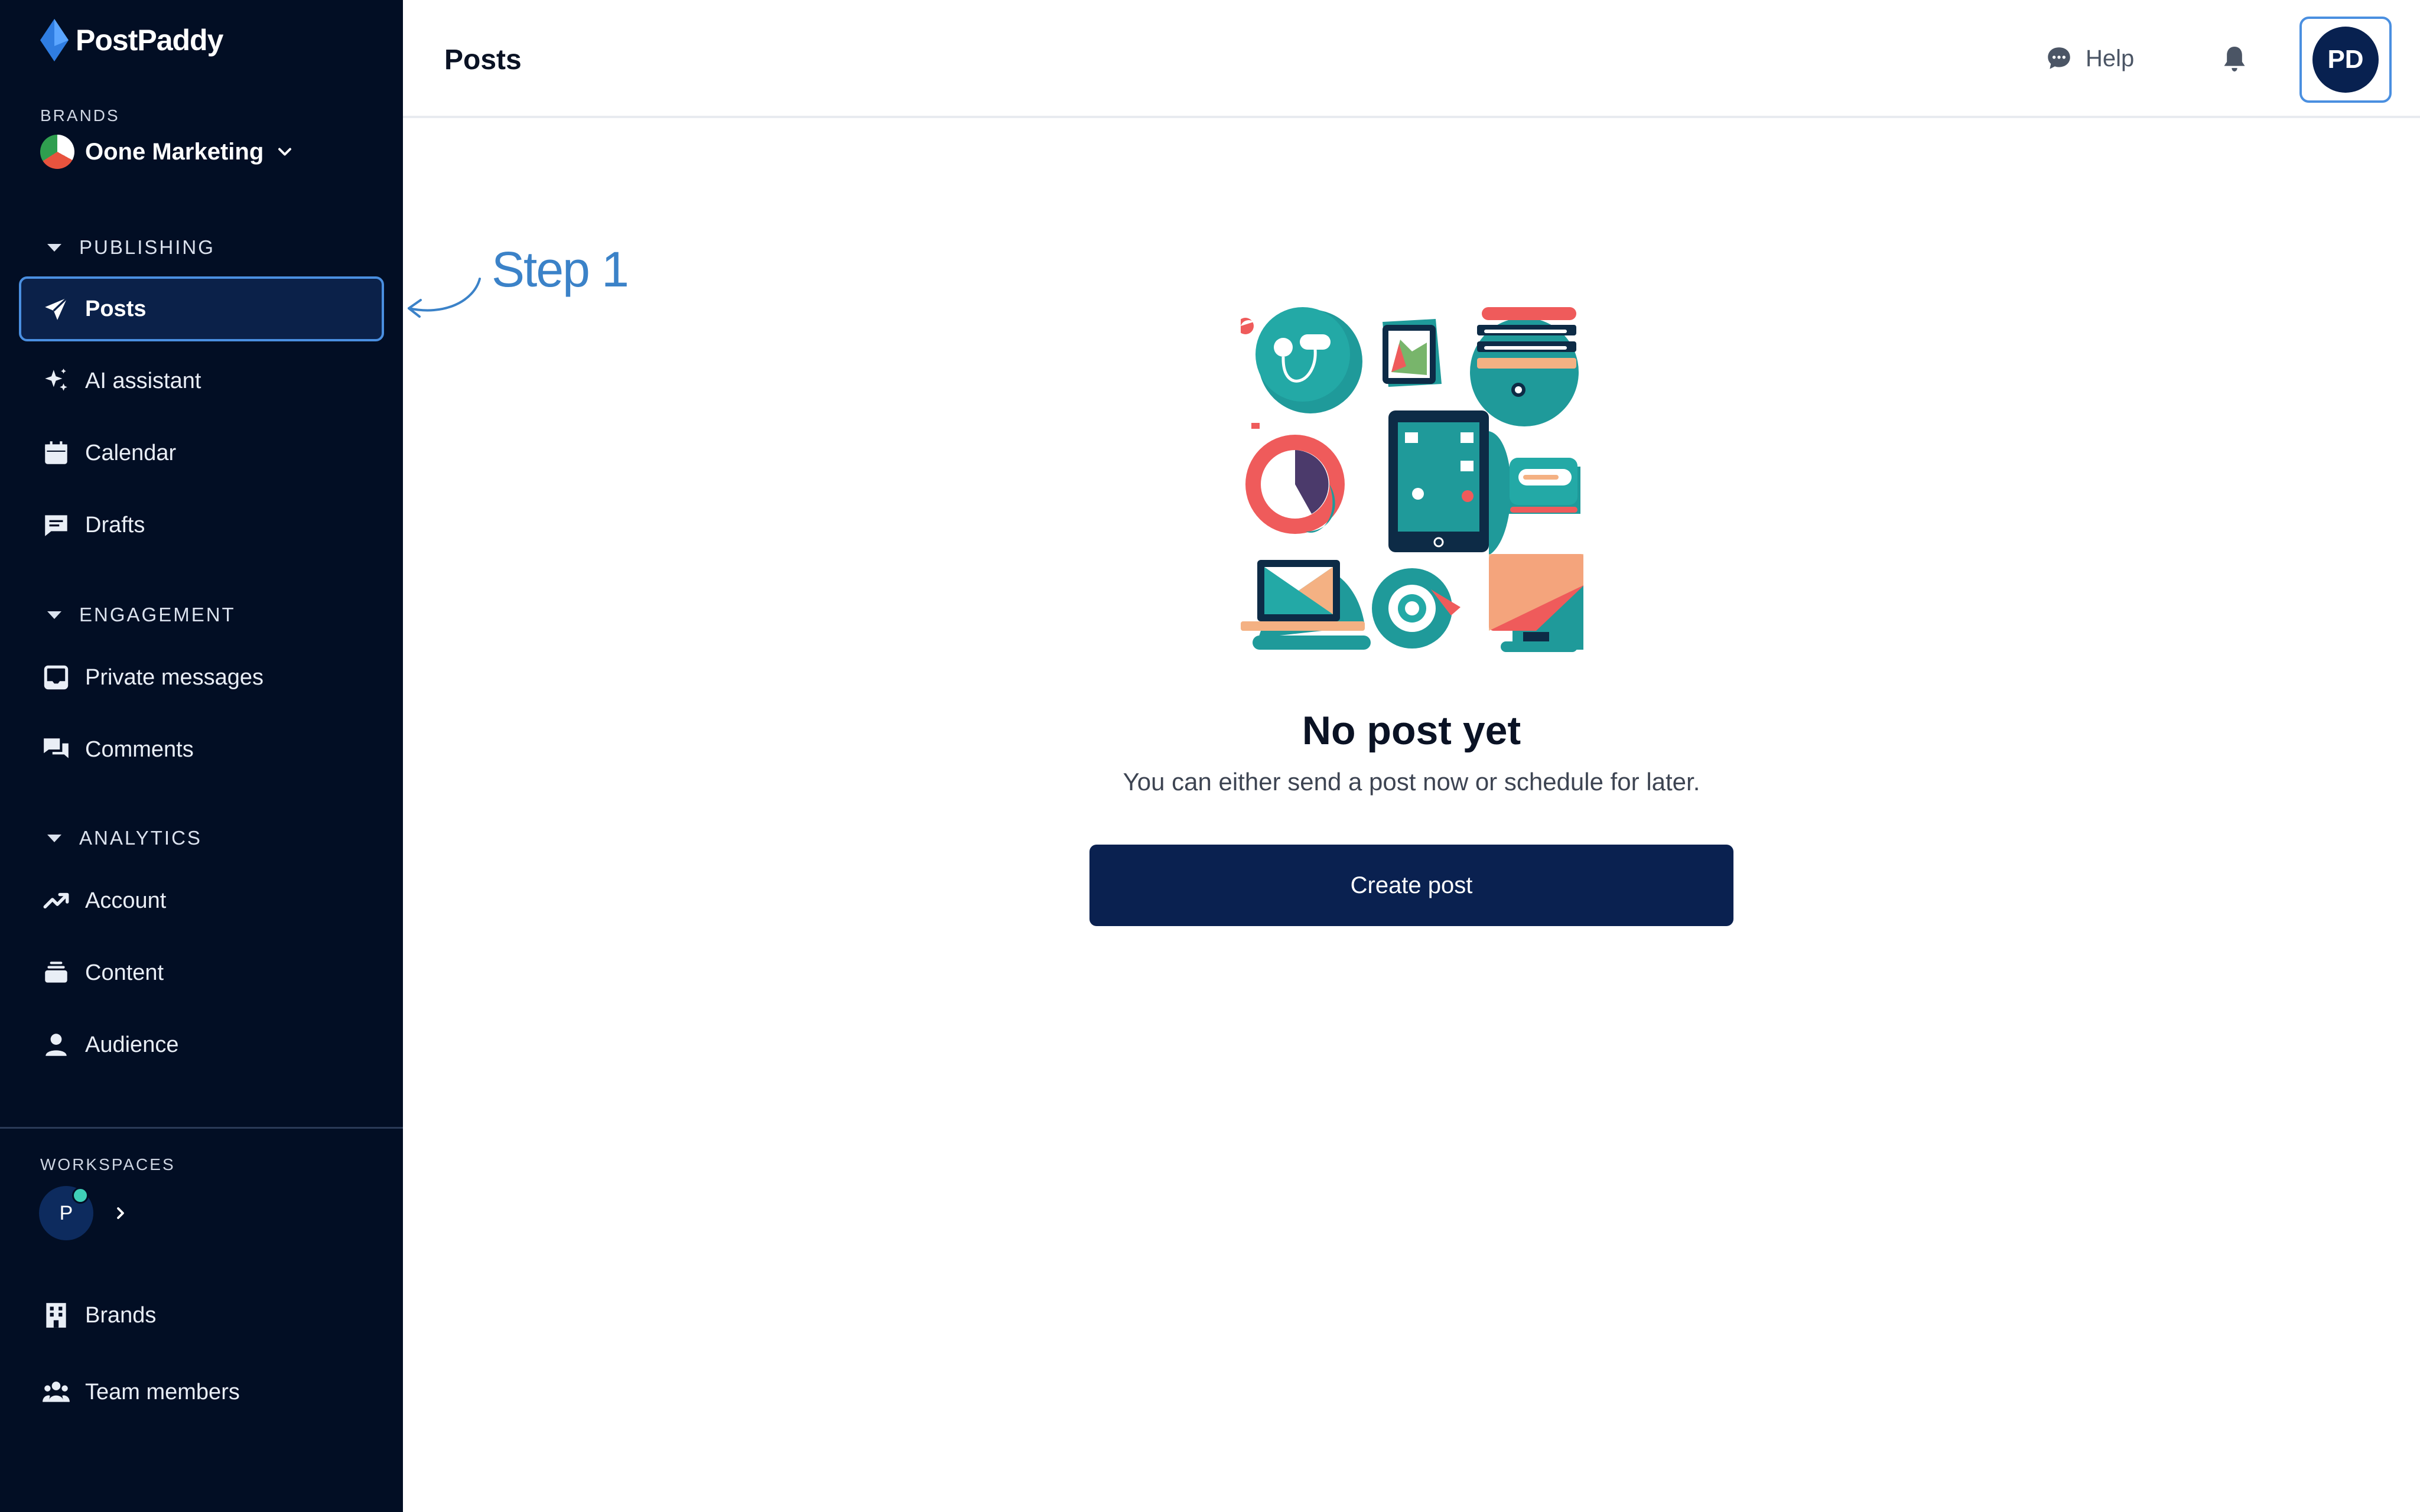 This screenshot has height=1512, width=2420. I want to click on comments-icon, so click(56, 748).